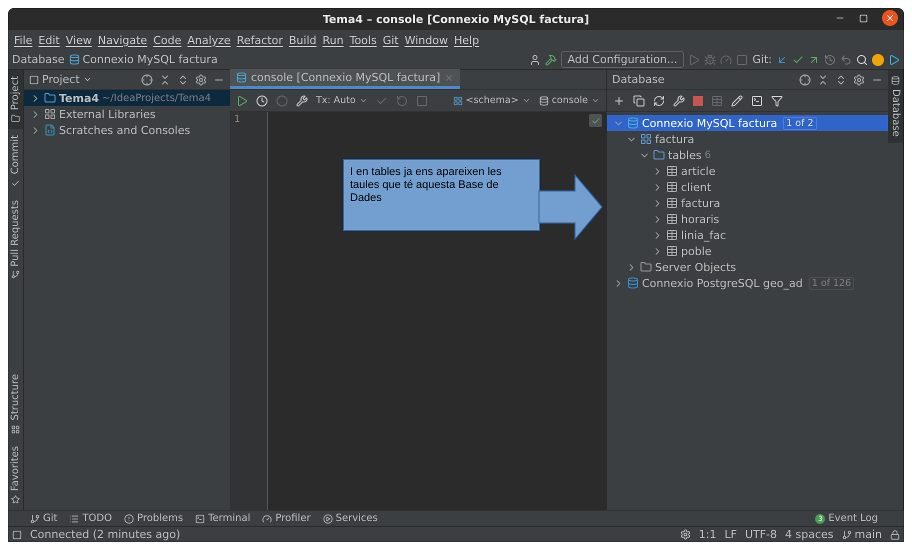  I want to click on panel-title: Project, so click(61, 79).